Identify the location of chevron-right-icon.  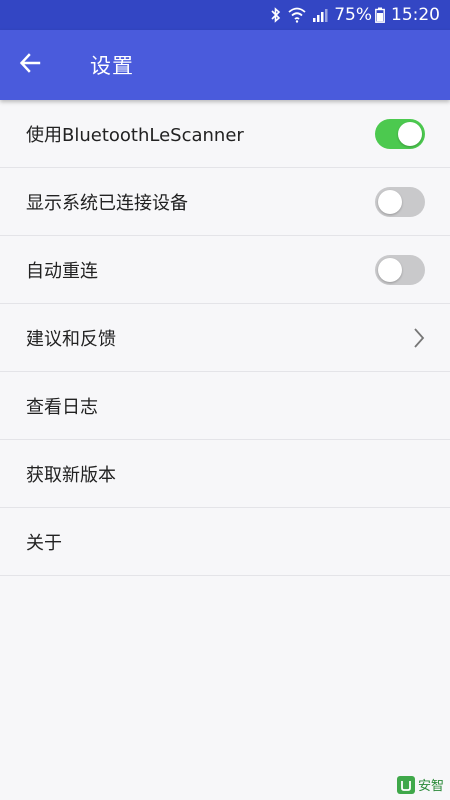
(419, 338).